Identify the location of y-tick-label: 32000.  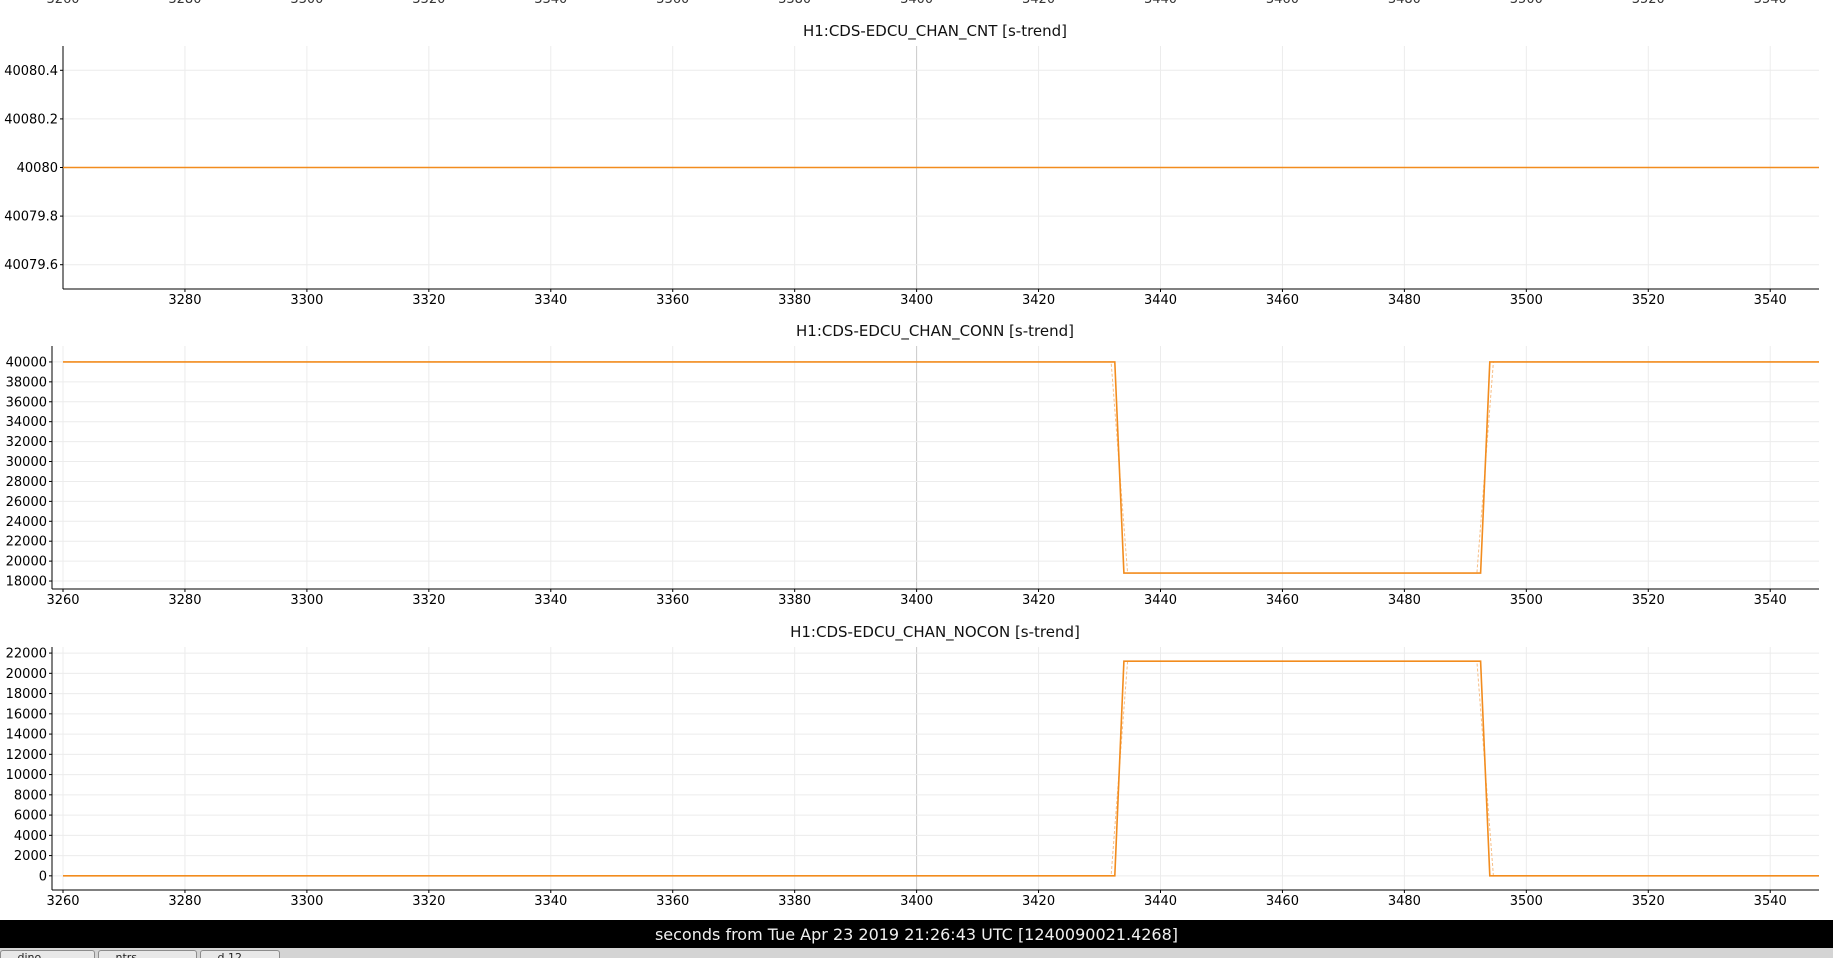
(26, 442).